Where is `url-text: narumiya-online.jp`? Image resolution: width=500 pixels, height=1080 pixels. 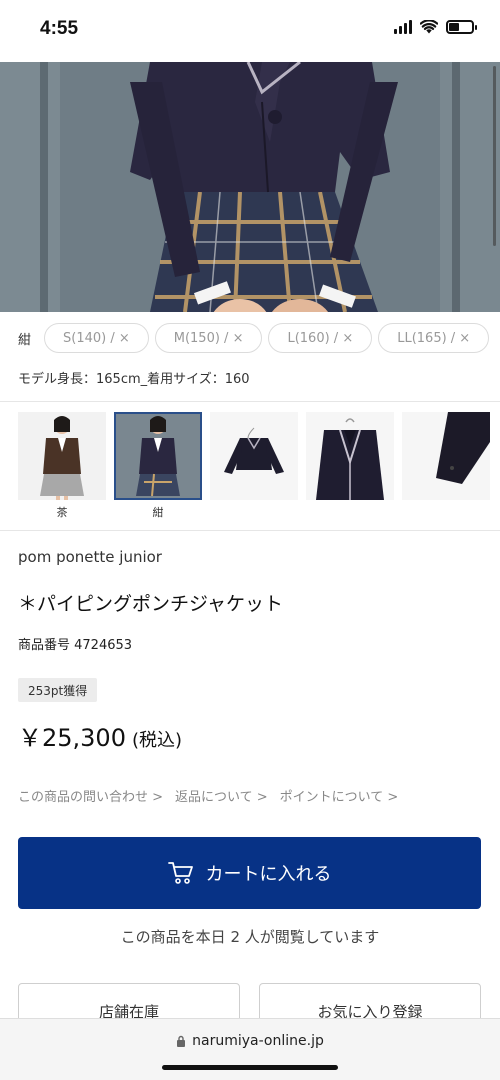 url-text: narumiya-online.jp is located at coordinates (258, 1041).